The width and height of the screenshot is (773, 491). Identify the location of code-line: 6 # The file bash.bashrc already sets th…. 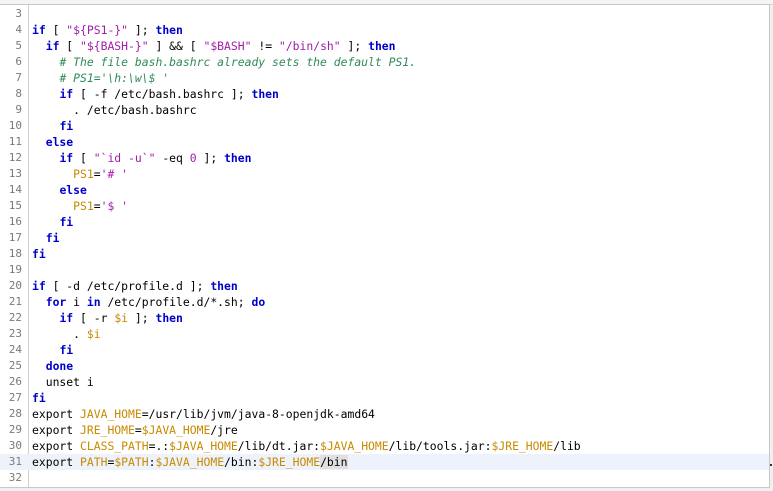
(384, 62).